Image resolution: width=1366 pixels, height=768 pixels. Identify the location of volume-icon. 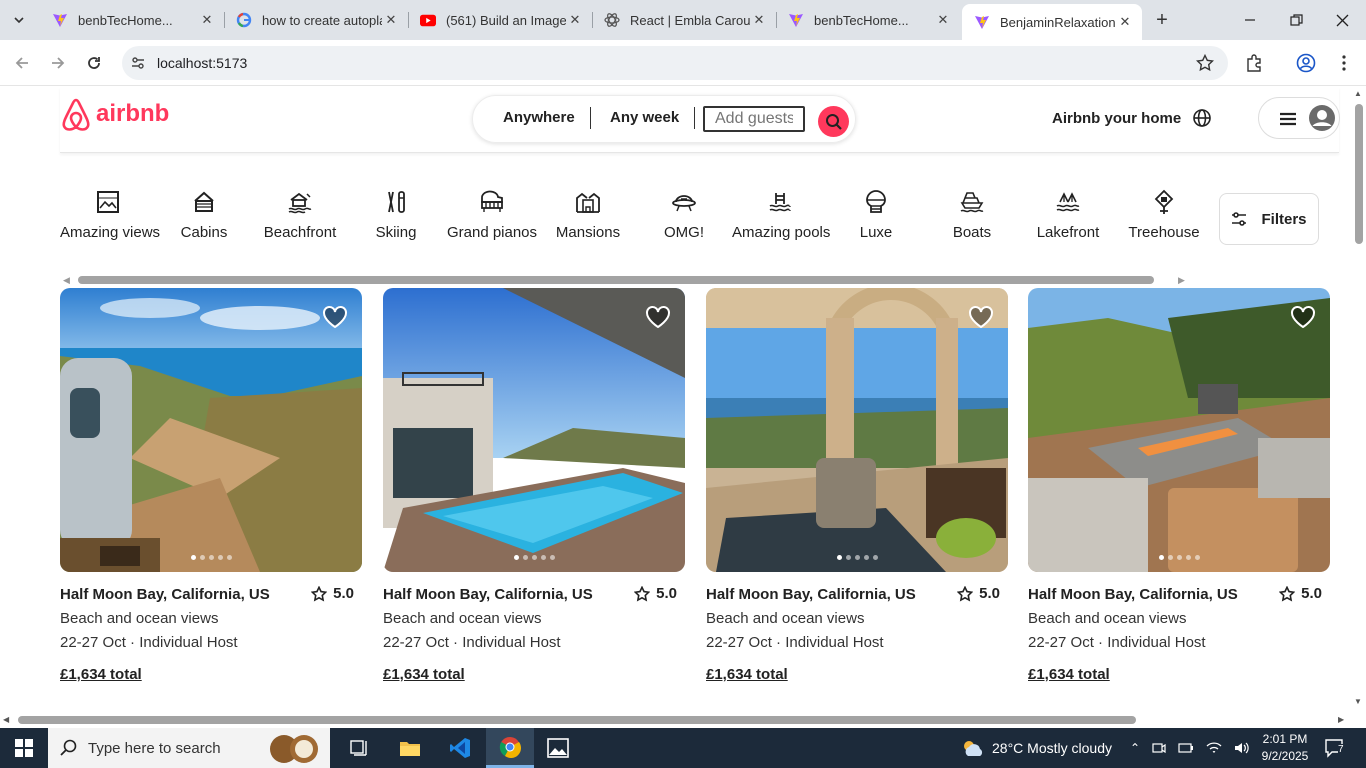
(1242, 748).